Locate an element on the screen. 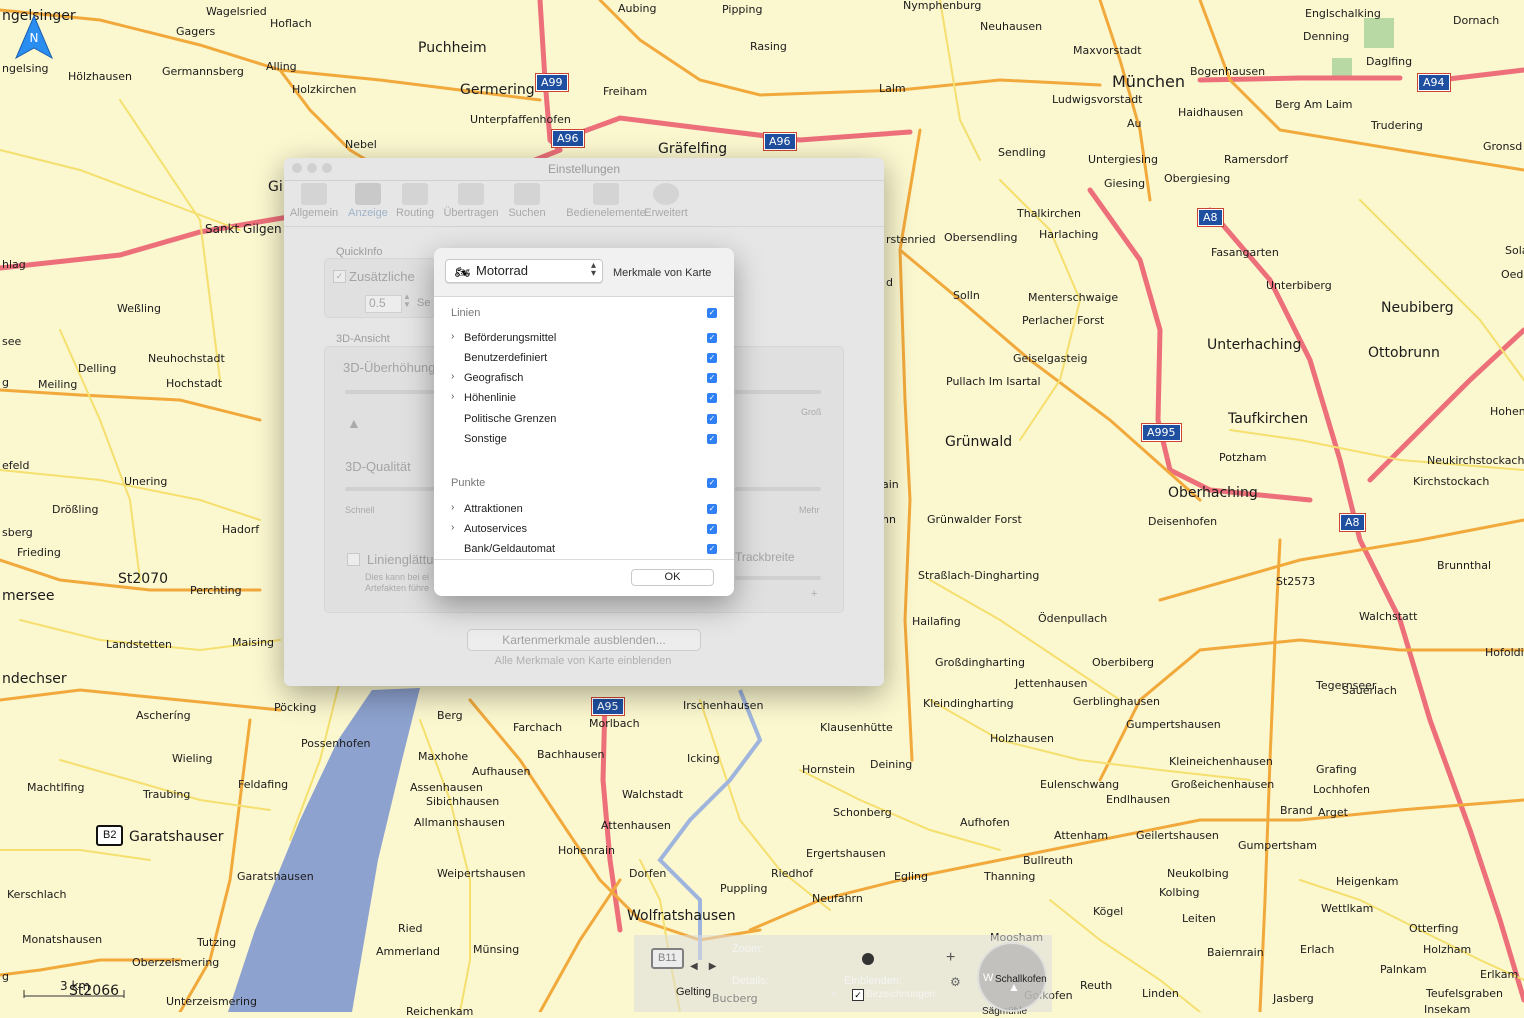 This screenshot has height=1018, width=1524. place-label: Oberzeismering is located at coordinates (176, 962).